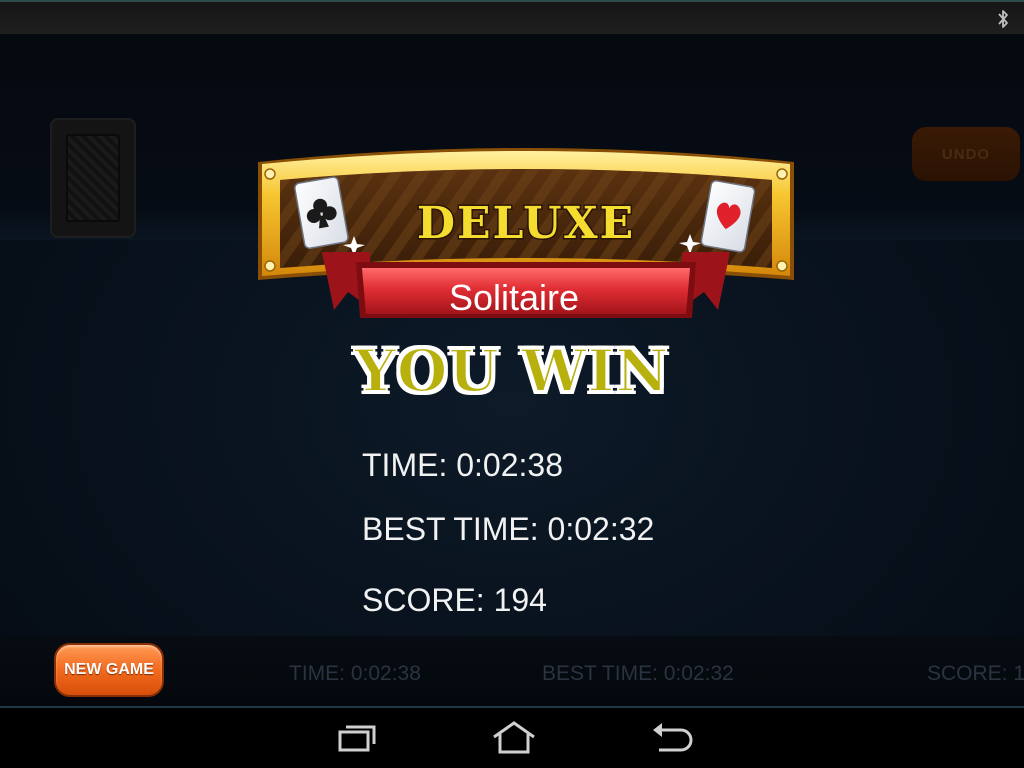 The width and height of the screenshot is (1024, 768). What do you see at coordinates (1003, 19) in the screenshot?
I see `bluetooth-icon` at bounding box center [1003, 19].